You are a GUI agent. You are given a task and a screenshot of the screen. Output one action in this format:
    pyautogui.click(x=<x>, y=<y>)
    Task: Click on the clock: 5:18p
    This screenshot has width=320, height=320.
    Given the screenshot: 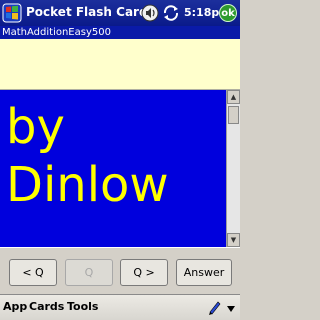 What is the action you would take?
    pyautogui.click(x=201, y=12)
    